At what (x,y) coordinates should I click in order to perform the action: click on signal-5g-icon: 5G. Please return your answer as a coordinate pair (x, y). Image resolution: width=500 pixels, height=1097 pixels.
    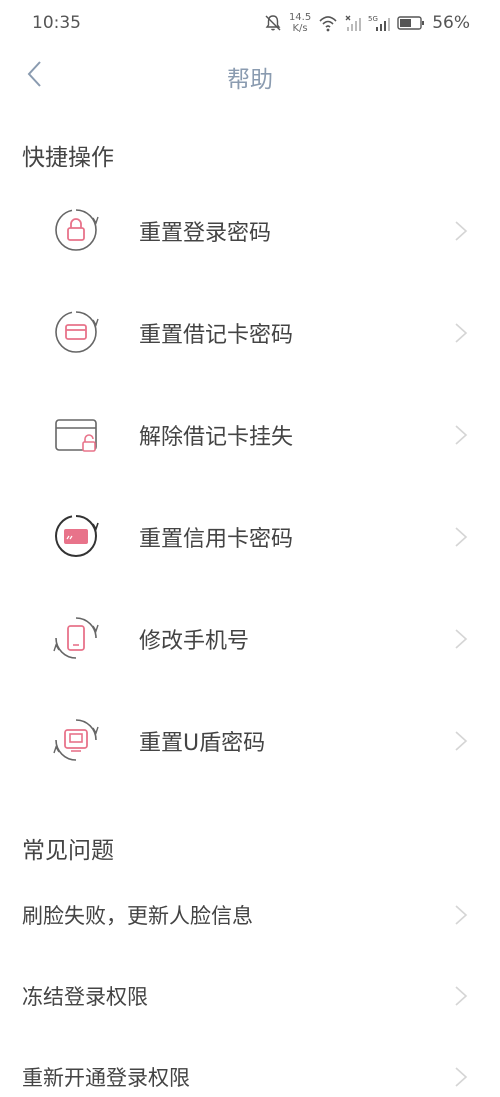
    Looking at the image, I should click on (379, 23).